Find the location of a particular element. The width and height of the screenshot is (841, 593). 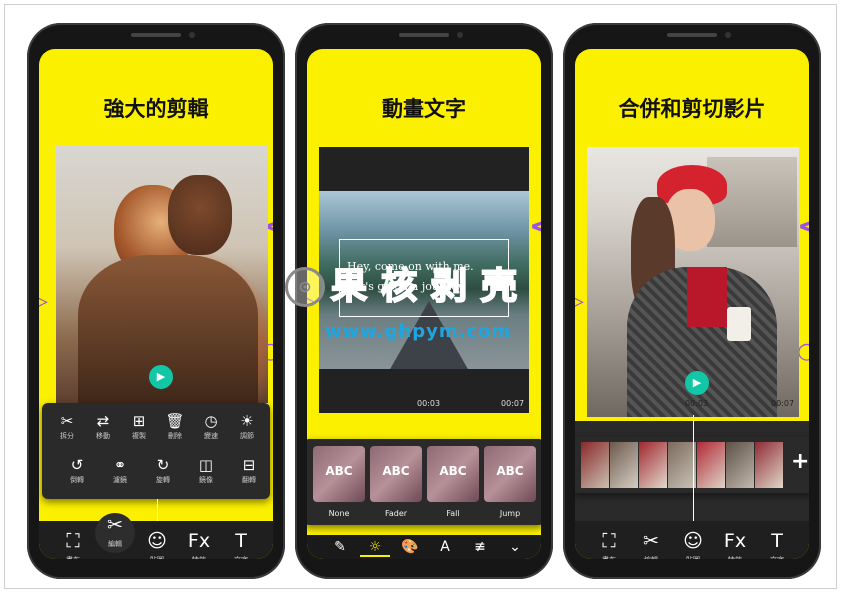

edit-menu-label: 變速 is located at coordinates (211, 436).